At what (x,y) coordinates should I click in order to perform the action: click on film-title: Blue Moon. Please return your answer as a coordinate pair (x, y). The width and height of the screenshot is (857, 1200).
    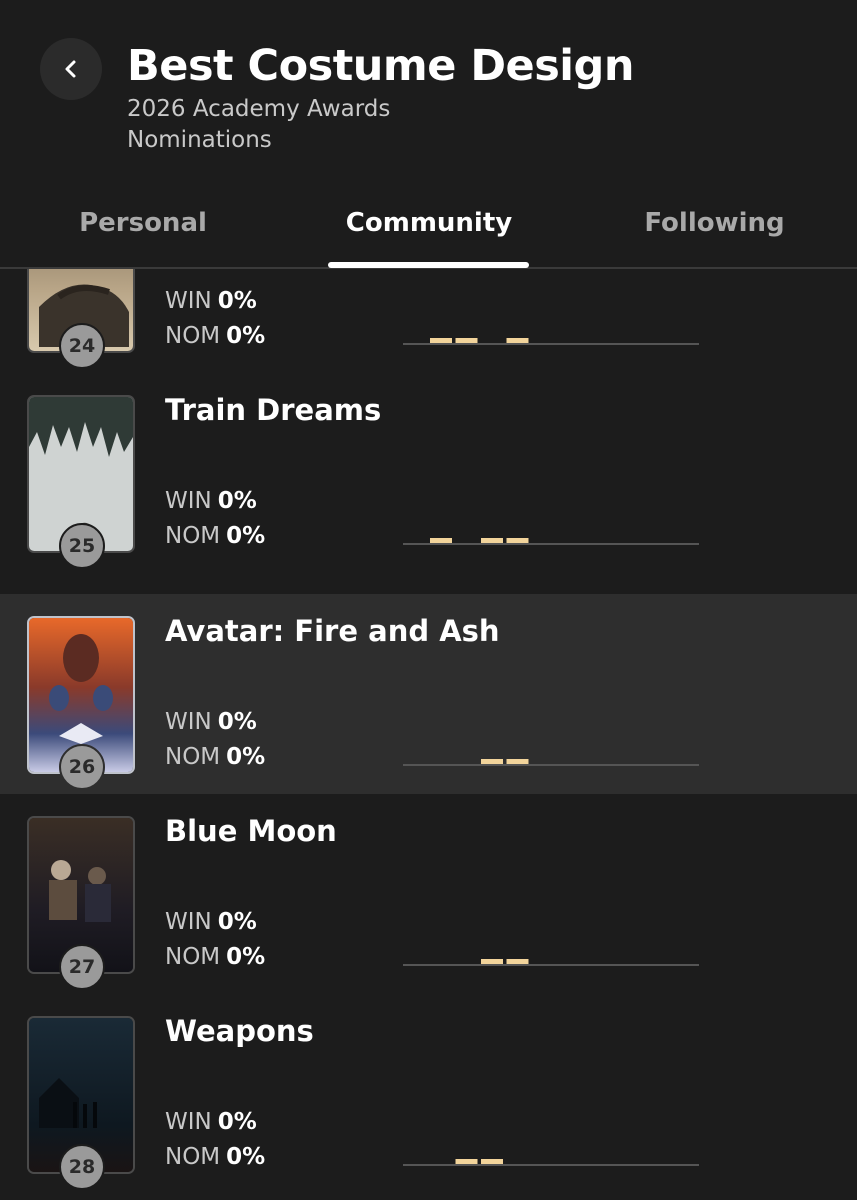
    Looking at the image, I should click on (251, 831).